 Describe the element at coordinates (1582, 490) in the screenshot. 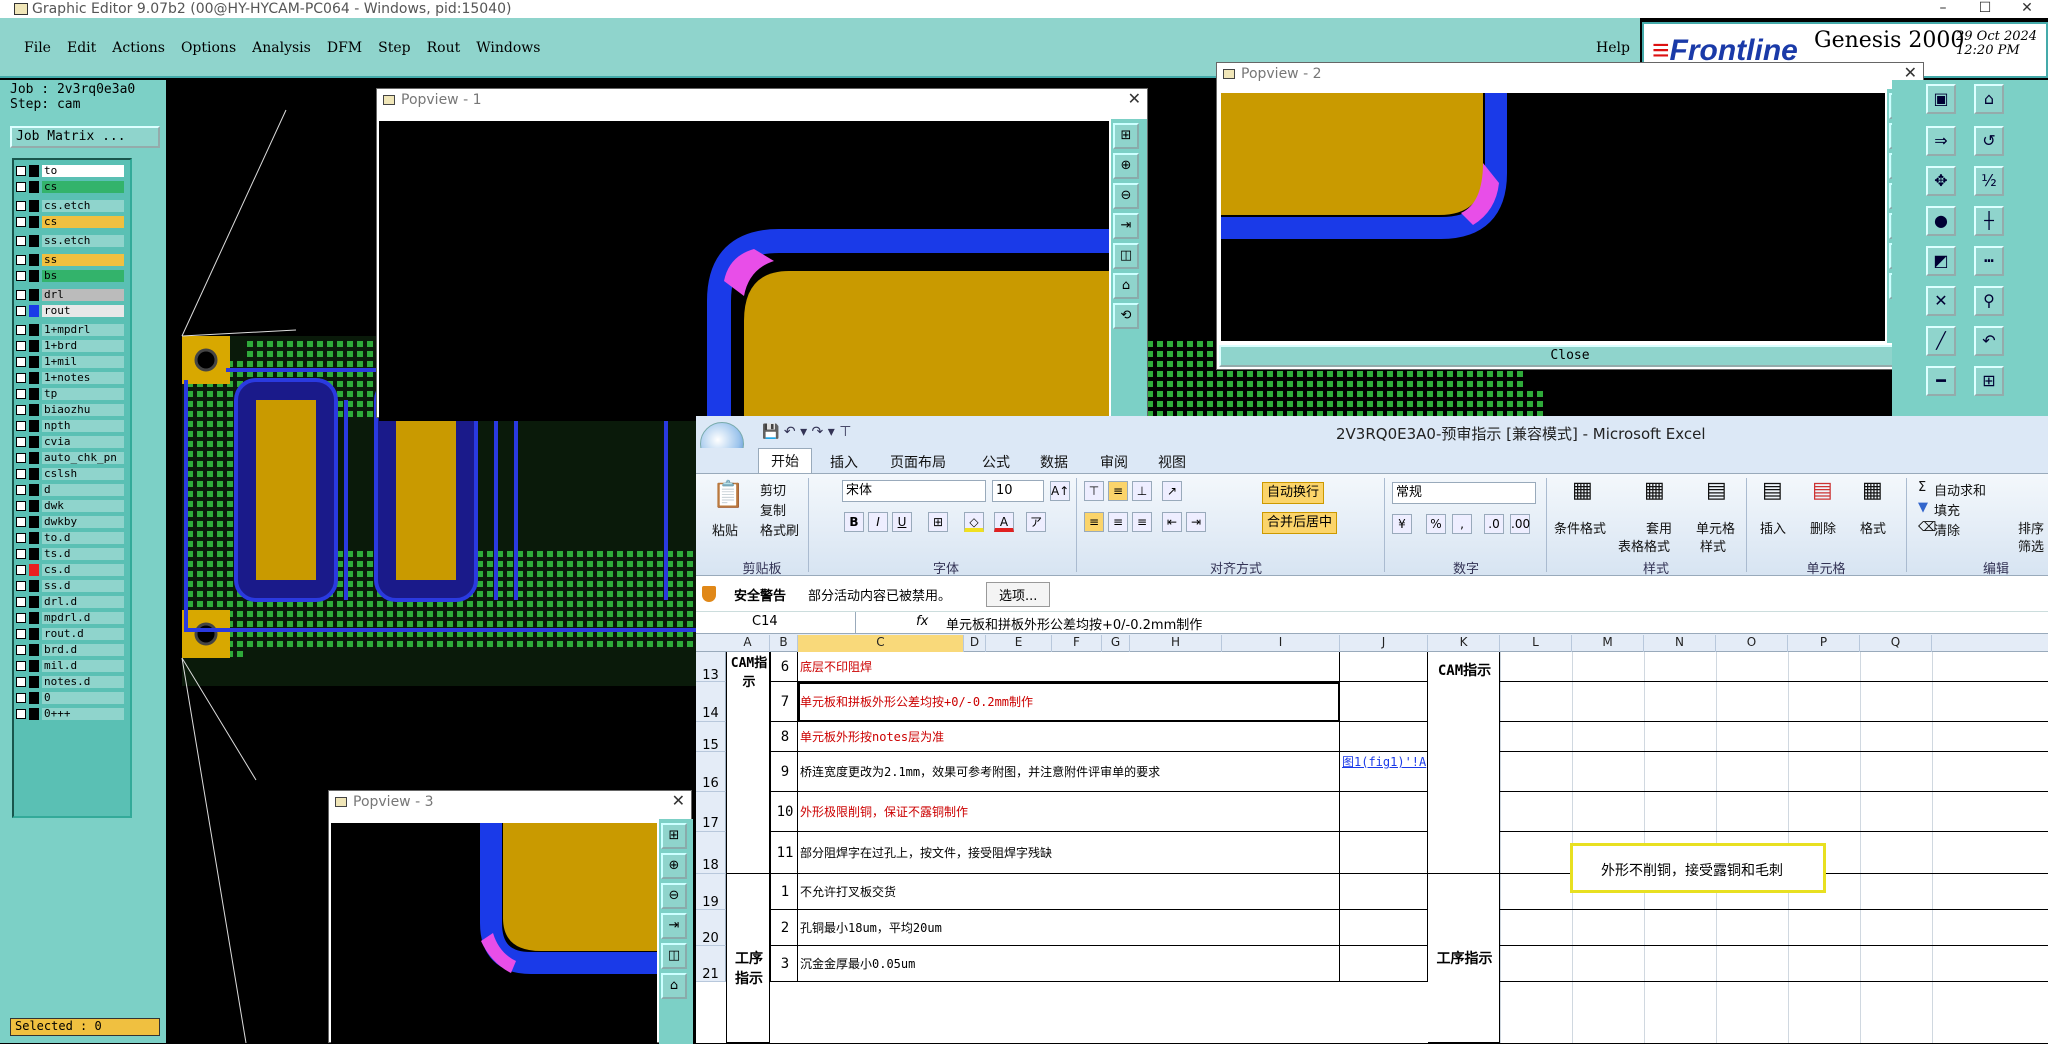

I see `conditional-format-icon: ▦` at that location.